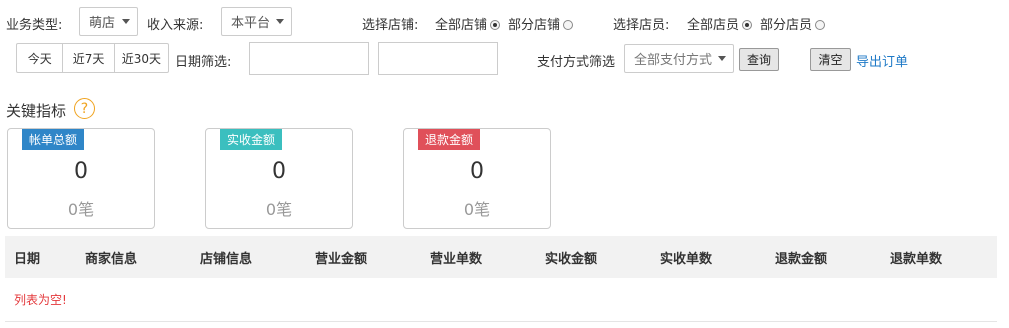  I want to click on payment-method-value: 全部支付方式, so click(673, 60).